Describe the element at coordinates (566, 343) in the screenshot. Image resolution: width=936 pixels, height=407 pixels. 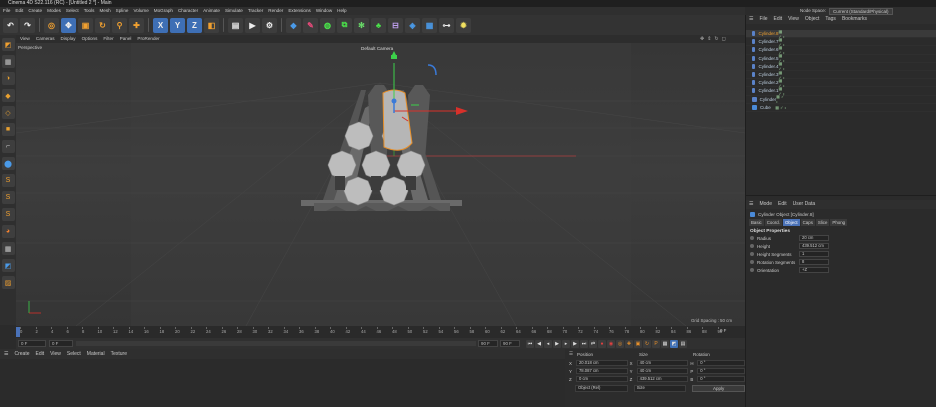
I see `next-frame-icon: ▸` at that location.